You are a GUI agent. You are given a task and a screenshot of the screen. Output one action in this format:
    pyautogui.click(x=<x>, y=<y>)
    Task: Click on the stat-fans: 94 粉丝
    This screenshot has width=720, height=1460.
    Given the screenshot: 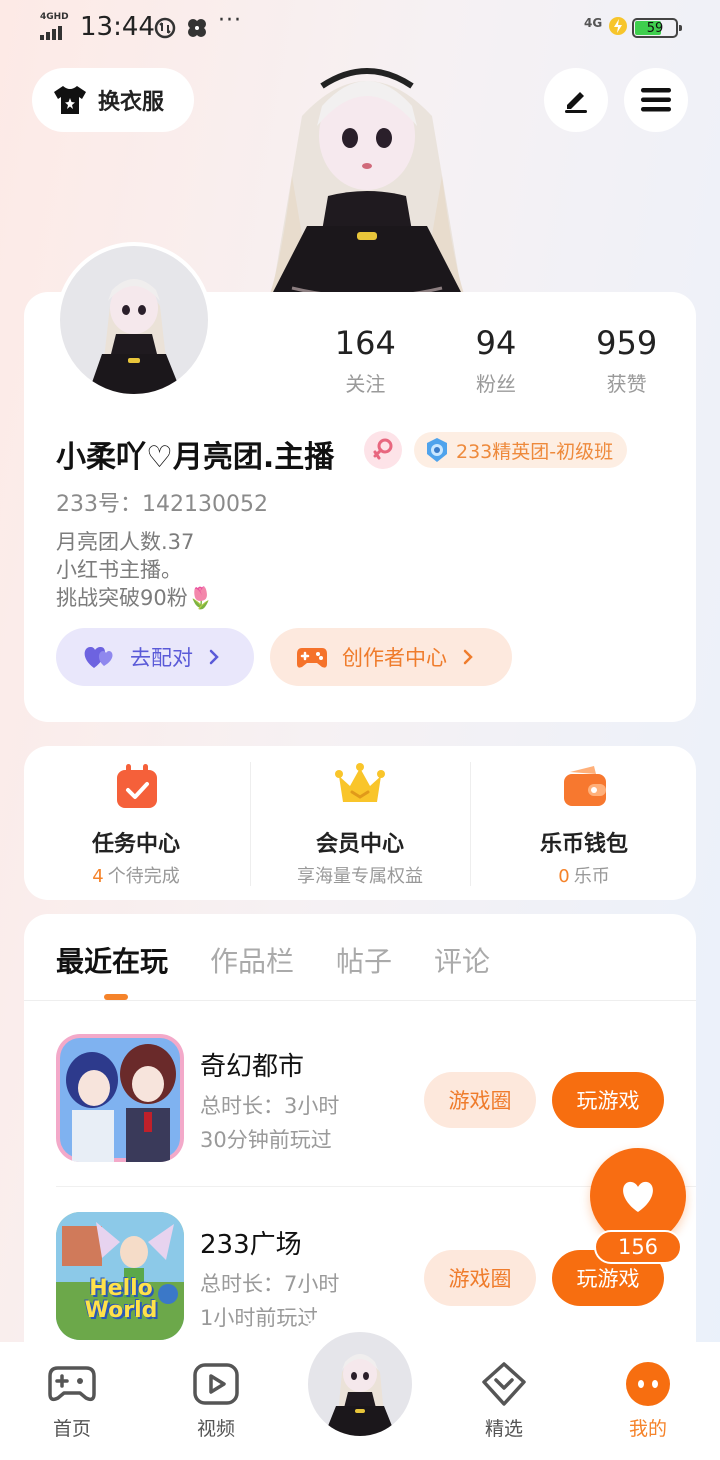 What is the action you would take?
    pyautogui.click(x=496, y=360)
    